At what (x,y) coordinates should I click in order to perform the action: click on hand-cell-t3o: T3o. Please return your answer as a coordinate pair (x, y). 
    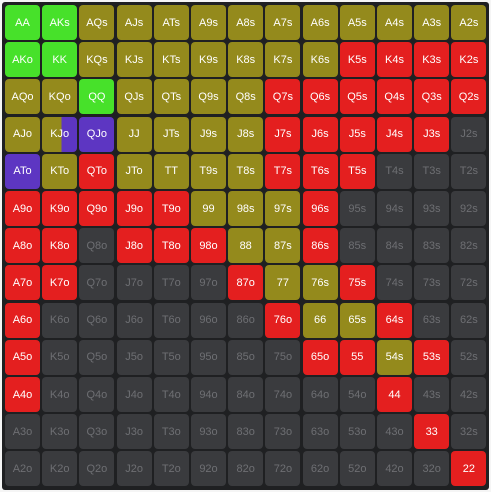
    Looking at the image, I should click on (171, 432).